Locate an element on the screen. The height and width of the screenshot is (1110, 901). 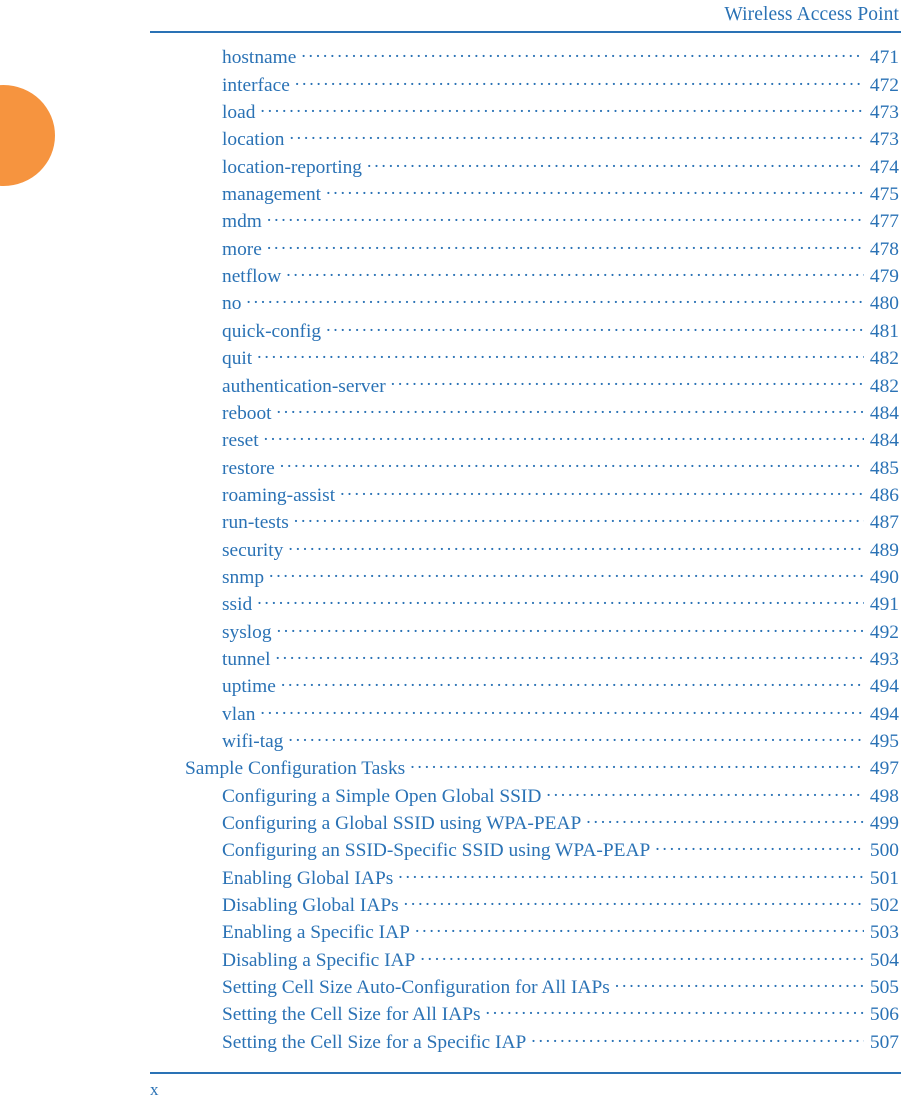
toc-entry: Disabling a Specific IAP 504 is located at coordinates (450, 959).